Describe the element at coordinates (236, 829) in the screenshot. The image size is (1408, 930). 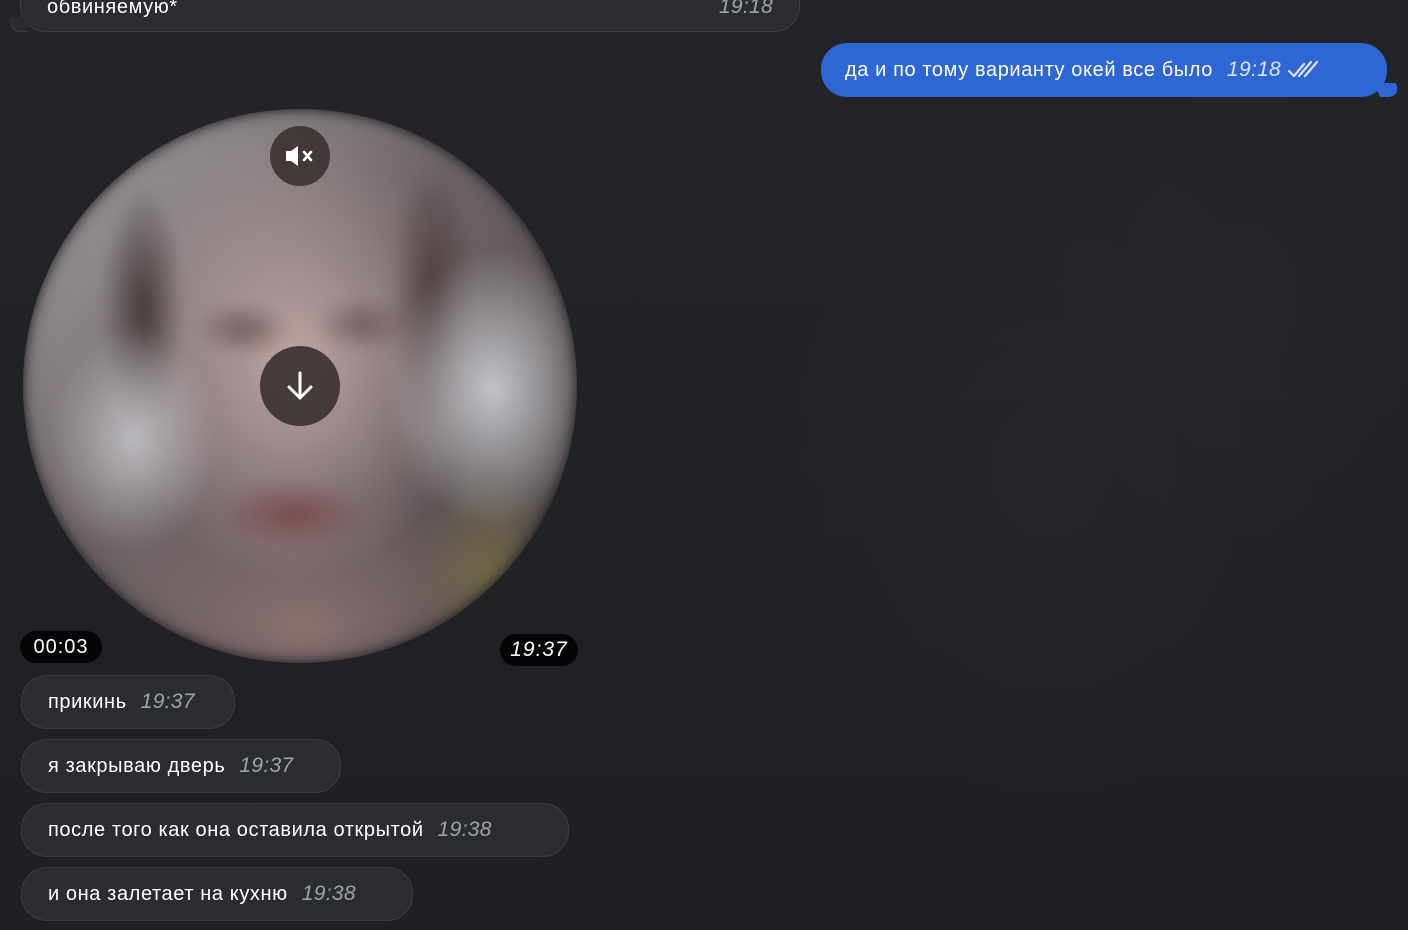
I see `message-text: после того как она оставила открытой` at that location.